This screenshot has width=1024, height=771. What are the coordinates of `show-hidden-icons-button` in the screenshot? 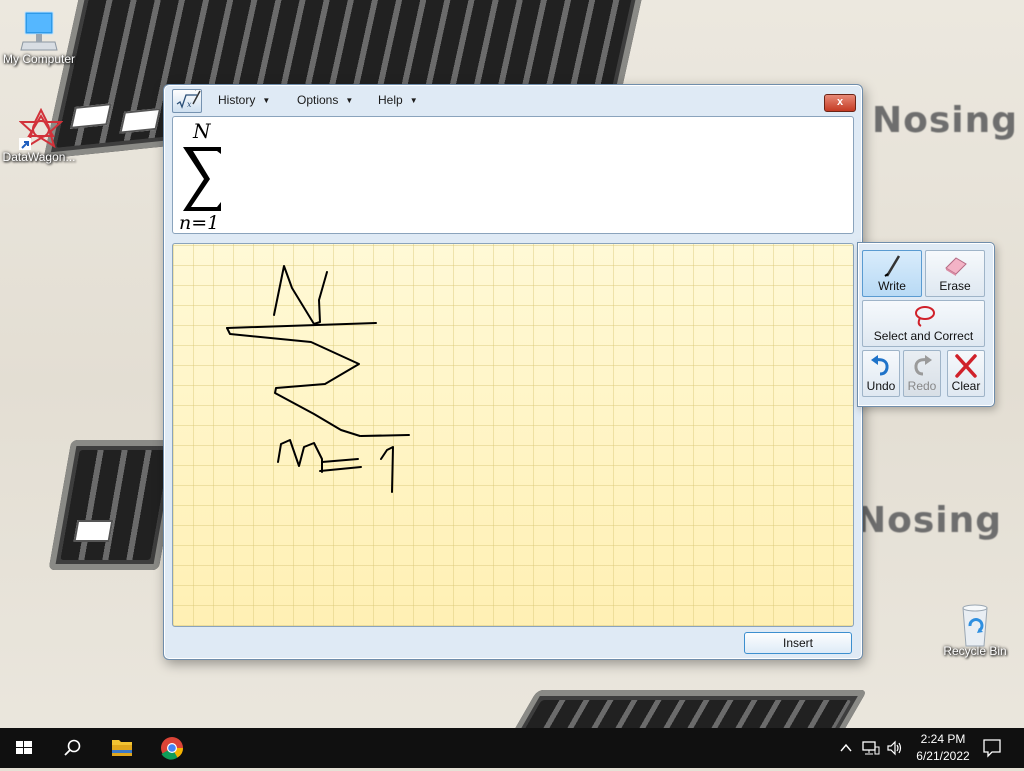 It's located at (846, 748).